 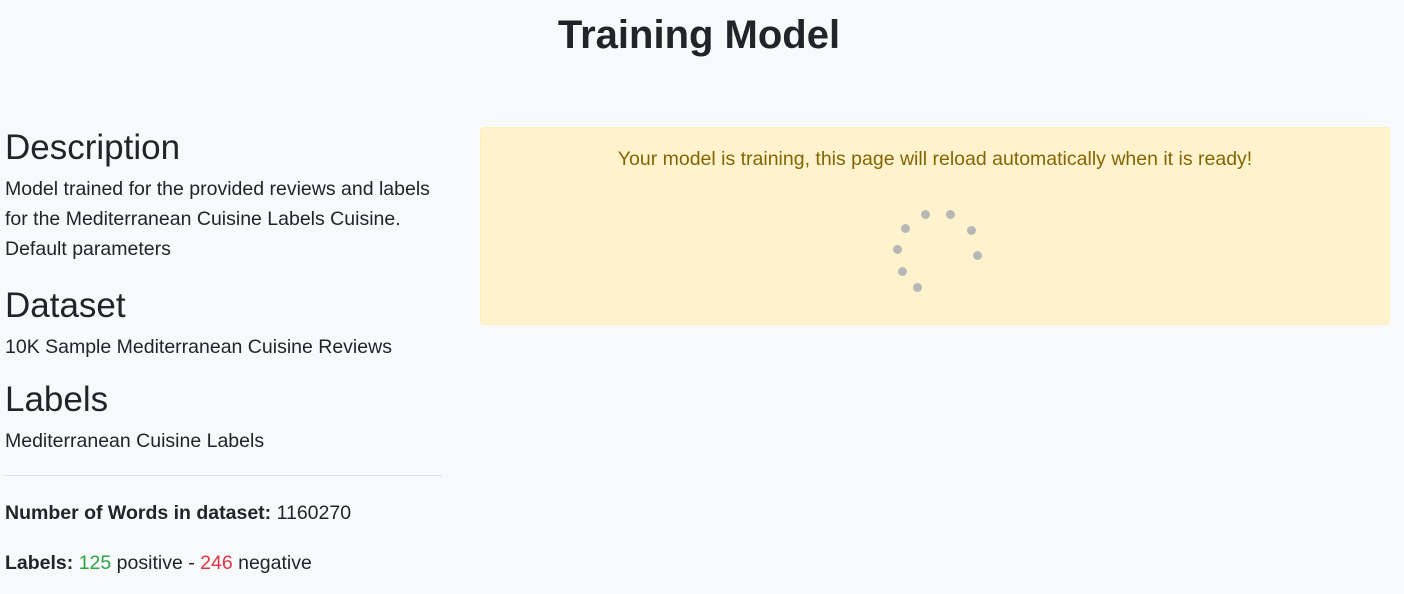 I want to click on loading-spinner-icon, so click(x=936, y=251).